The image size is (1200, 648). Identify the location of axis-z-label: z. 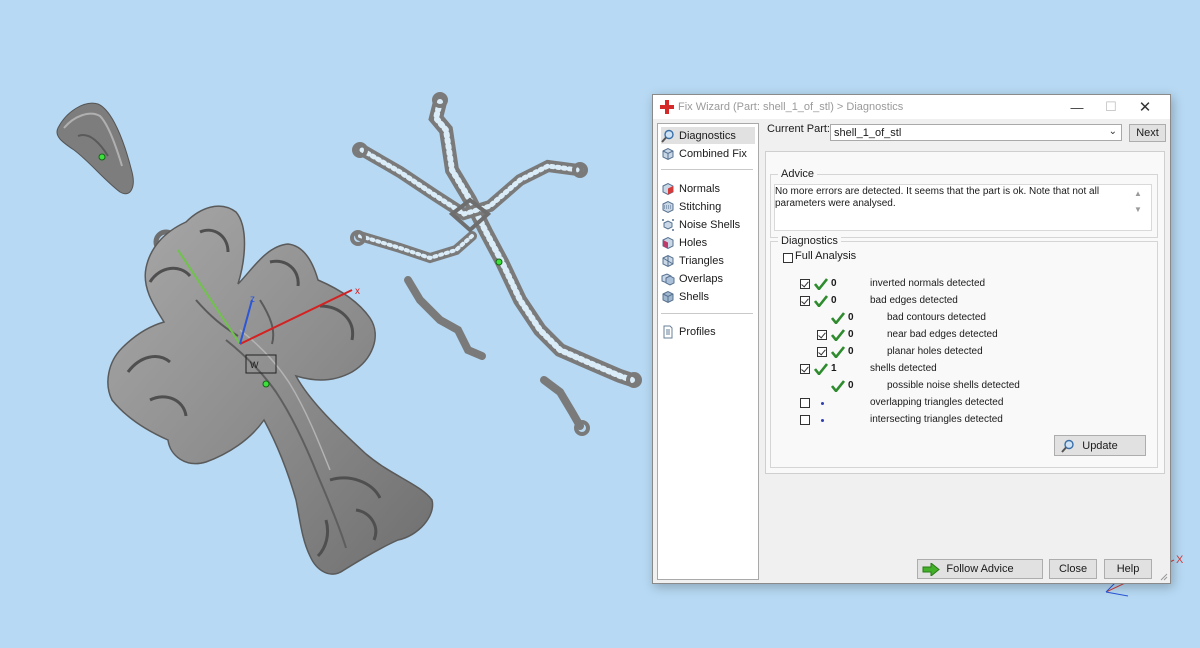
(252, 299).